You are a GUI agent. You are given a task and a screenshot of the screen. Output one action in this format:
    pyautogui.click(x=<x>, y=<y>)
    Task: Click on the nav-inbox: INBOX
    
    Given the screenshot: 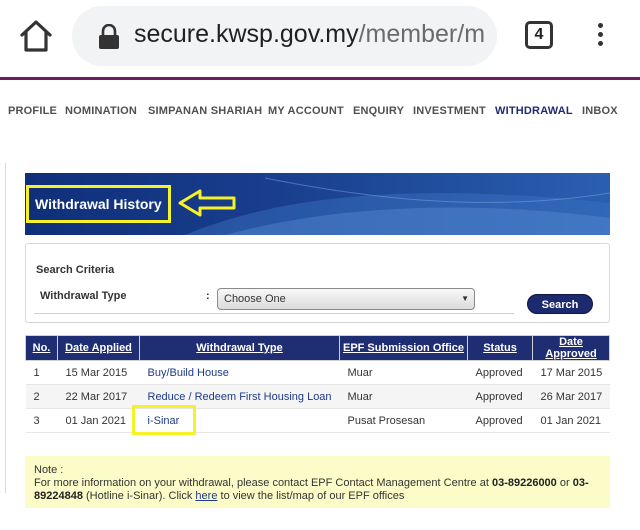 What is the action you would take?
    pyautogui.click(x=600, y=111)
    